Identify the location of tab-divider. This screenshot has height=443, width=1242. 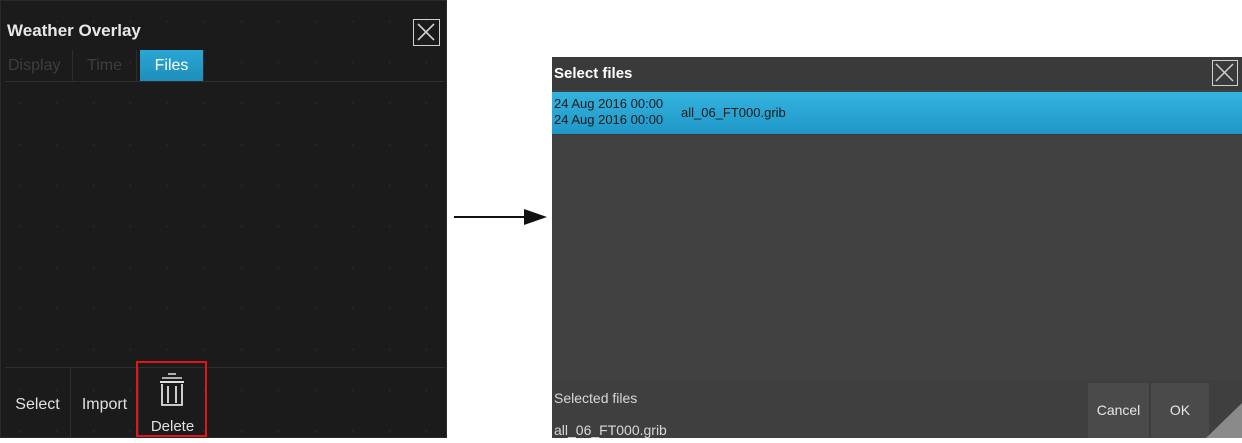
(225, 81).